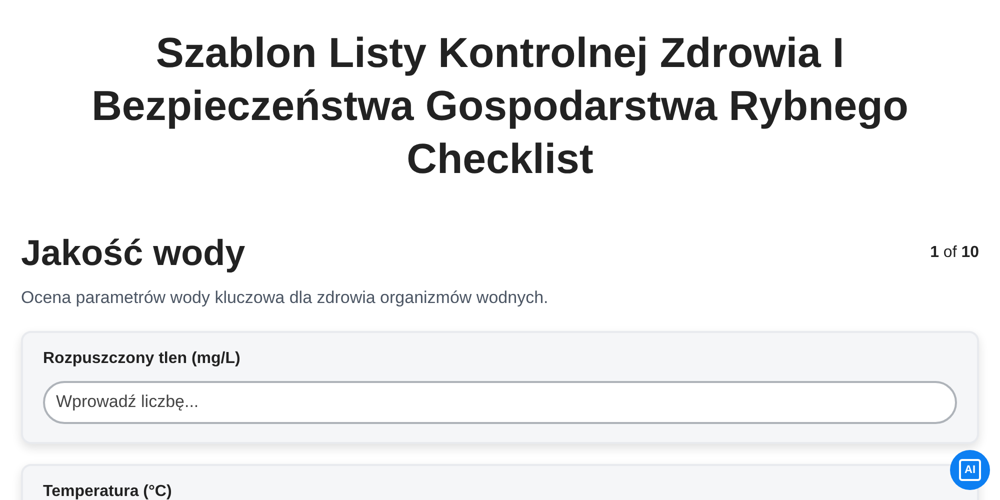  I want to click on section-heading: Jakość wody, so click(133, 253).